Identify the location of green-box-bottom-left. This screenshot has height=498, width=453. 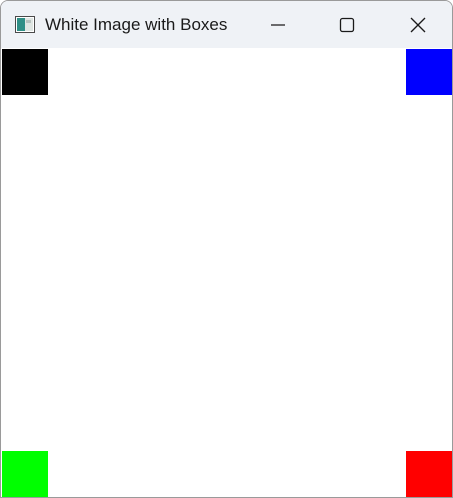
(25, 474).